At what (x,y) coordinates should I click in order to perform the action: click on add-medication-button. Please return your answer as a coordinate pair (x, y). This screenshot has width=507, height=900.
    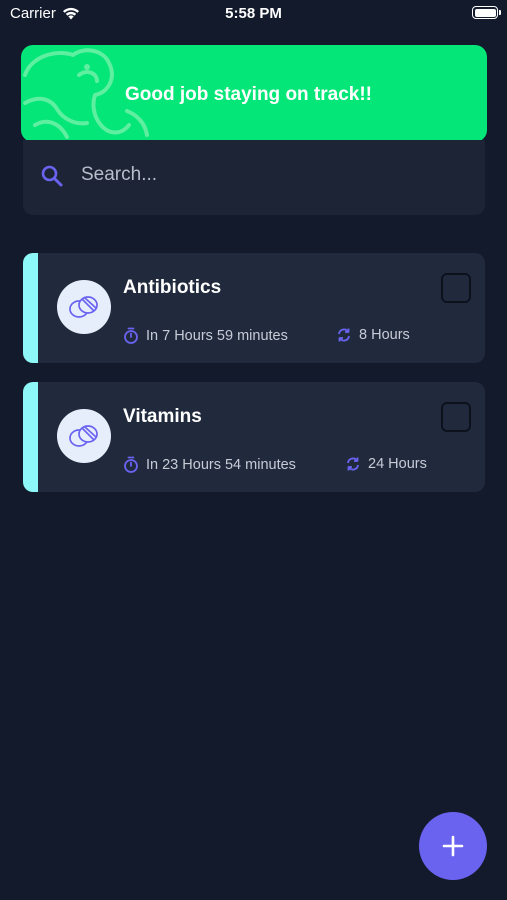
    Looking at the image, I should click on (453, 846).